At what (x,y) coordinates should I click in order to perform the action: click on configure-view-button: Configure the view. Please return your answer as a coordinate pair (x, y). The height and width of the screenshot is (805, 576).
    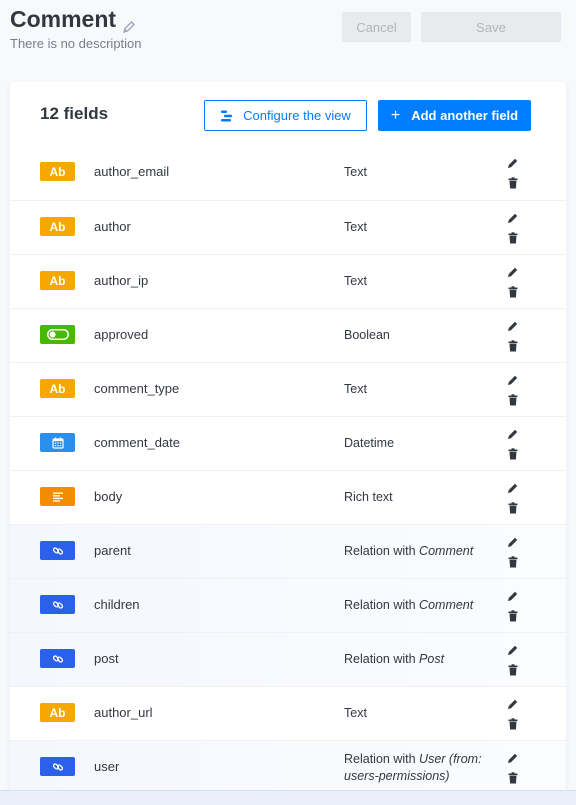
    Looking at the image, I should click on (285, 115).